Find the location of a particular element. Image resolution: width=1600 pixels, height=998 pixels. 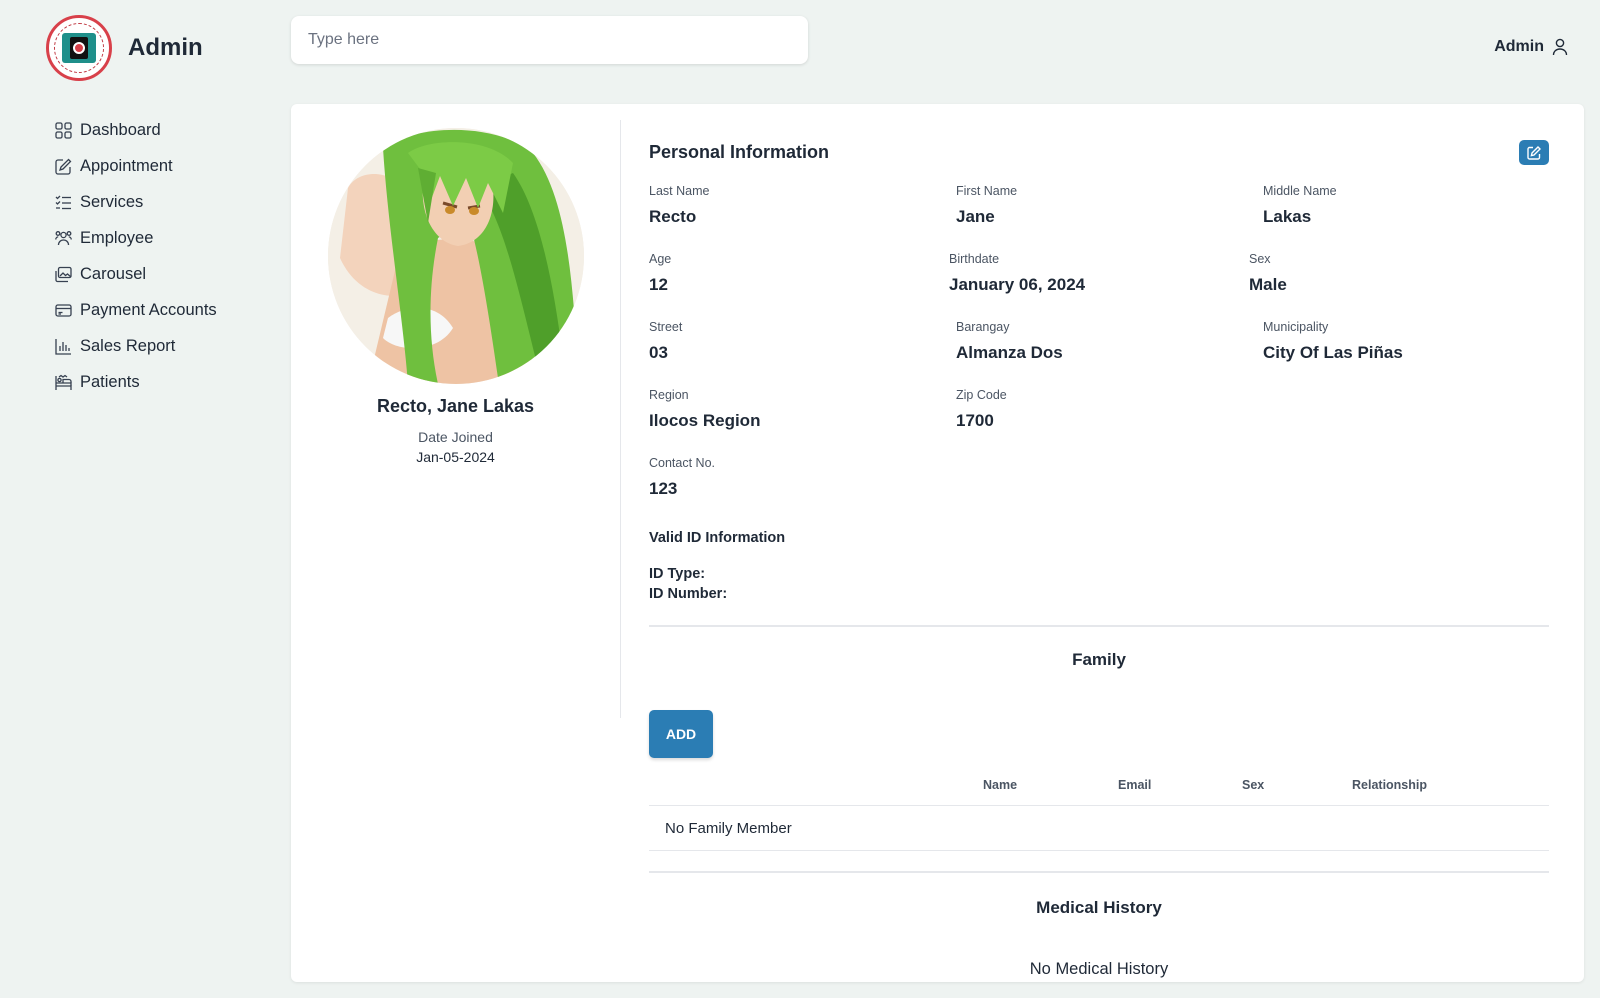

user-icon is located at coordinates (1560, 47).